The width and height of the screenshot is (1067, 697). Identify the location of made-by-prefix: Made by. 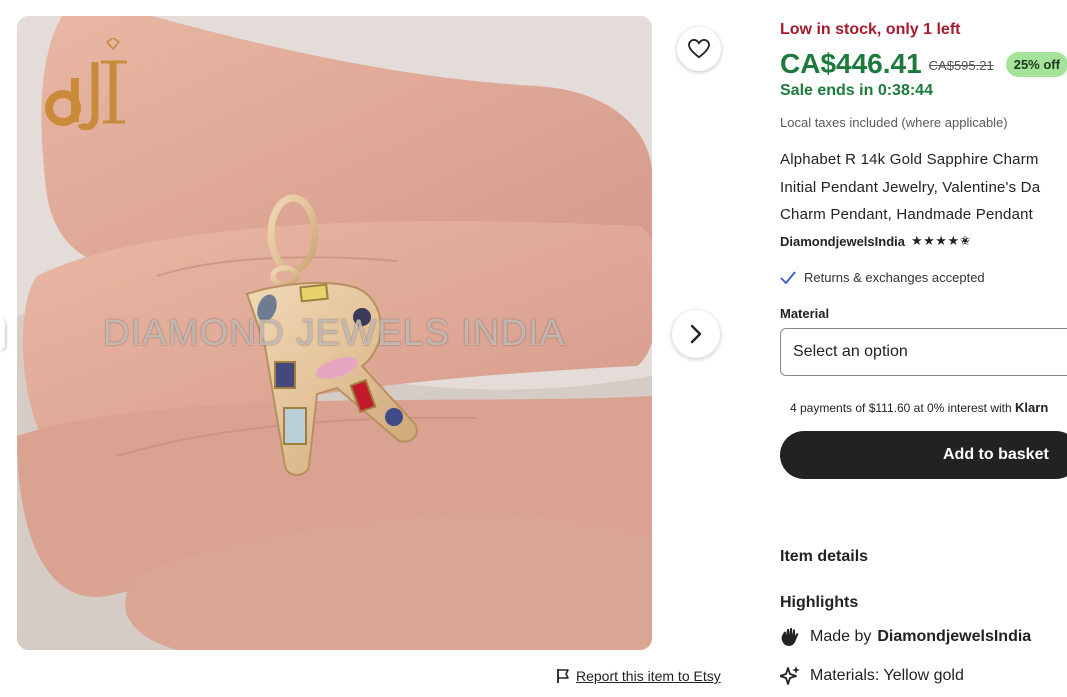
(841, 636).